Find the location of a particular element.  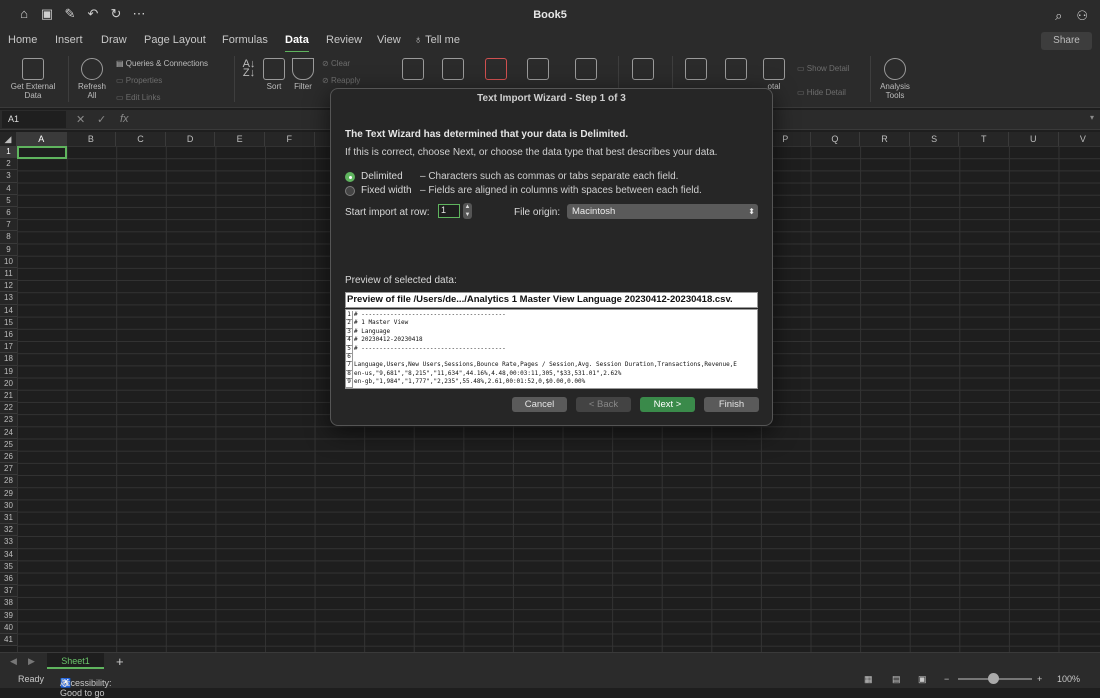

share-people-icon: ⚇ is located at coordinates (1082, 16).